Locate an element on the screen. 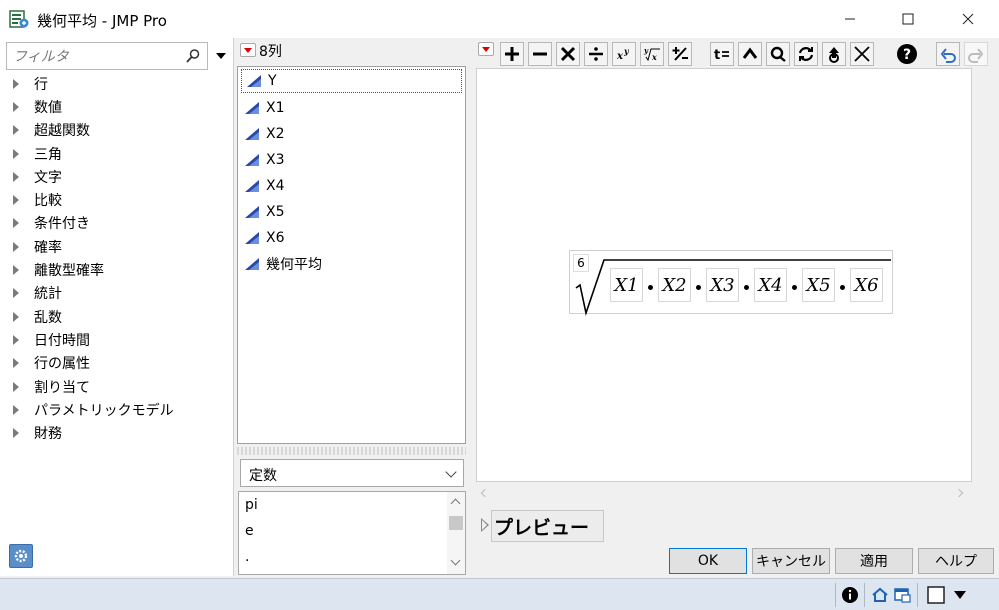 Image resolution: width=999 pixels, height=610 pixels. column-item: Y is located at coordinates (351, 81).